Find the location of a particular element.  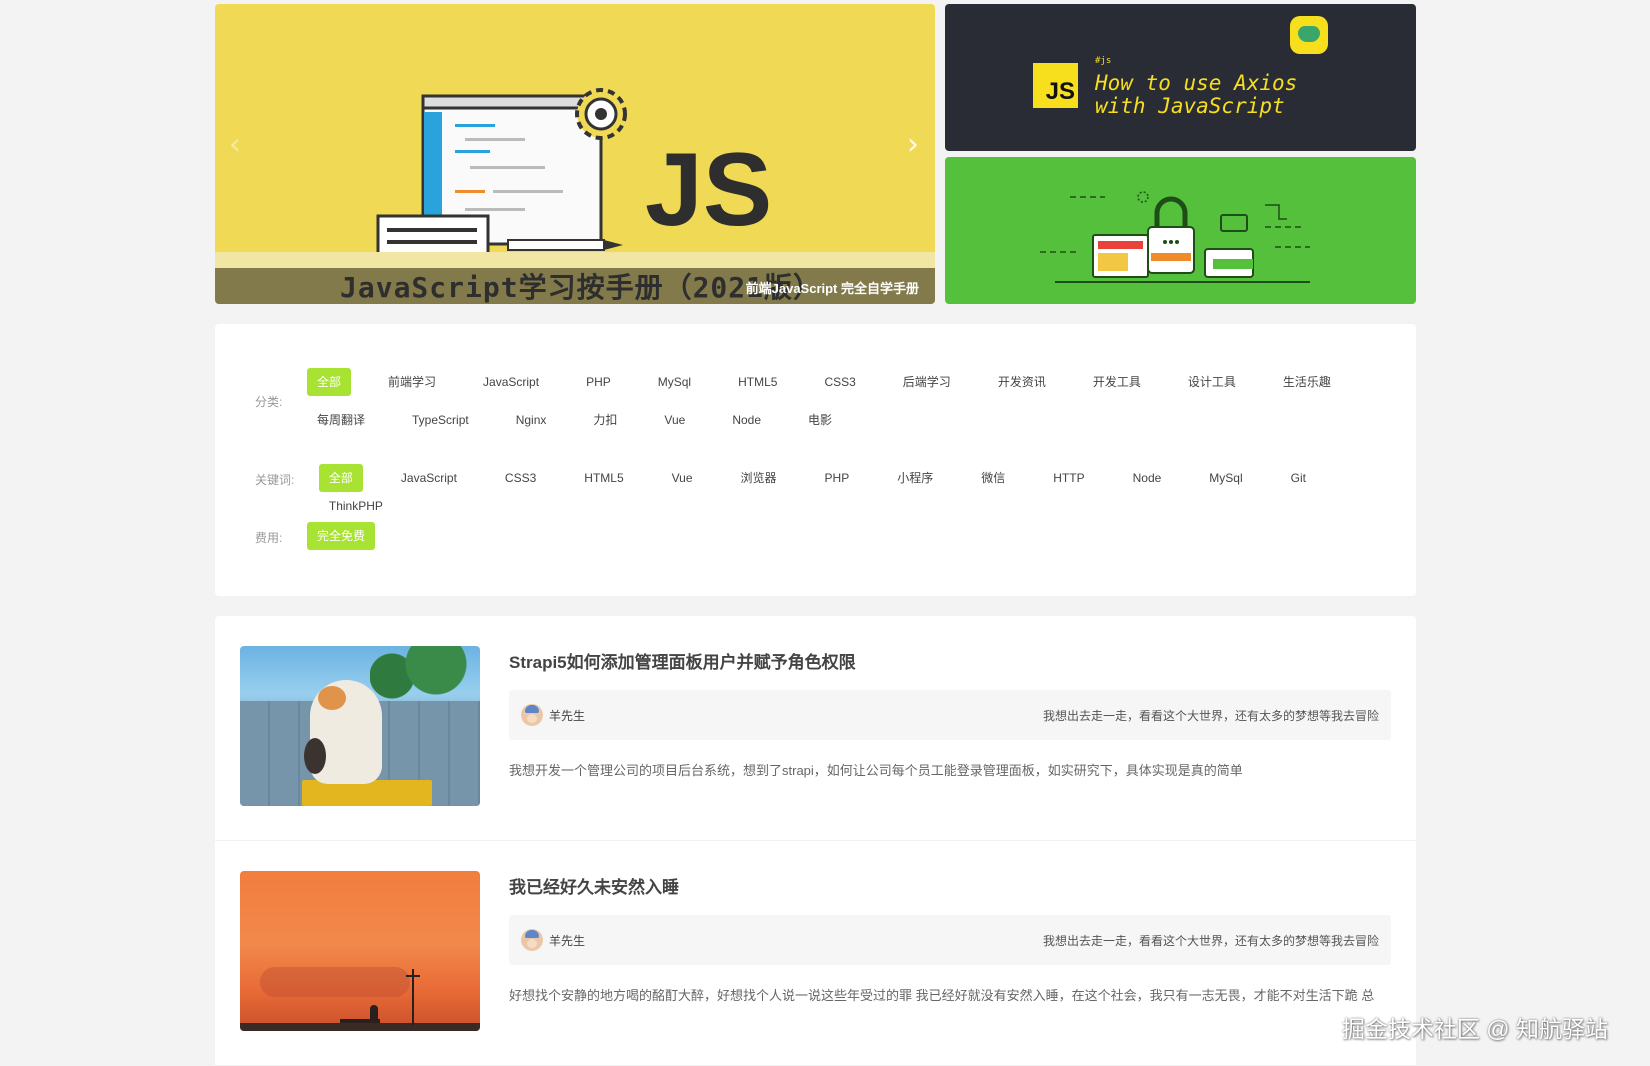

category-tag: 设计工具 is located at coordinates (1212, 382).